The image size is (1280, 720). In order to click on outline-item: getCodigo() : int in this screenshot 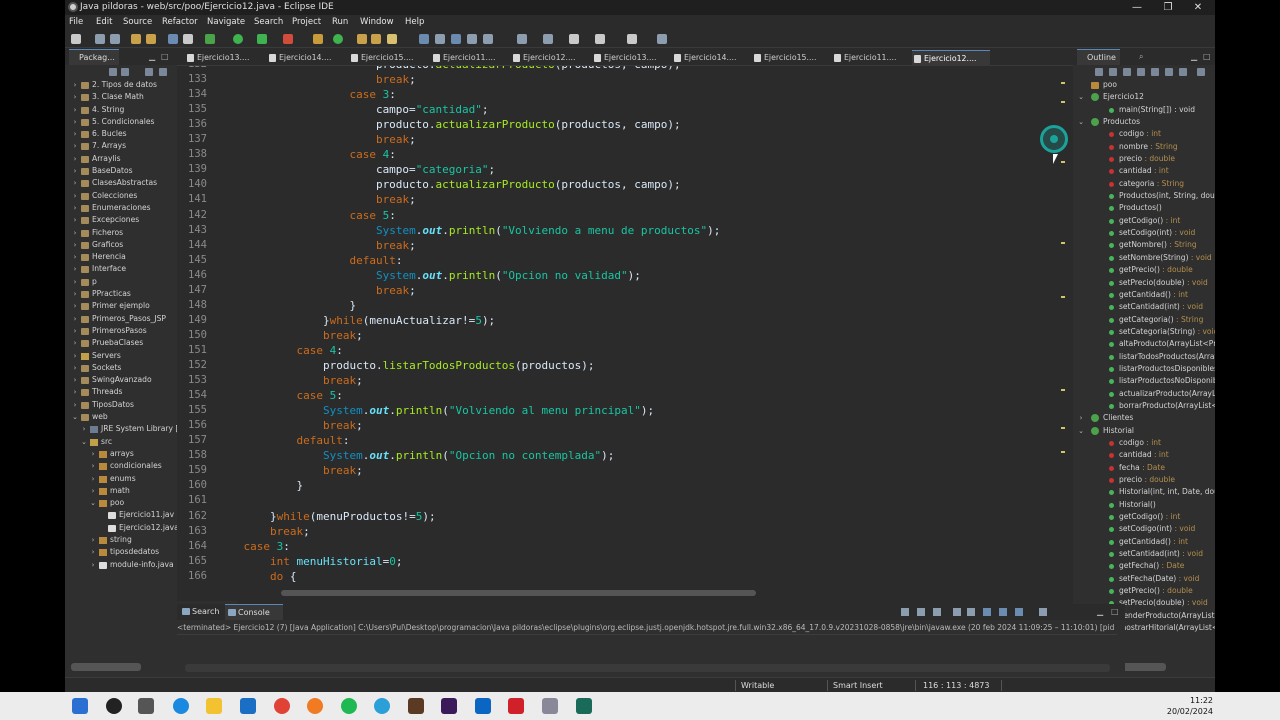, I will do `click(1144, 221)`.